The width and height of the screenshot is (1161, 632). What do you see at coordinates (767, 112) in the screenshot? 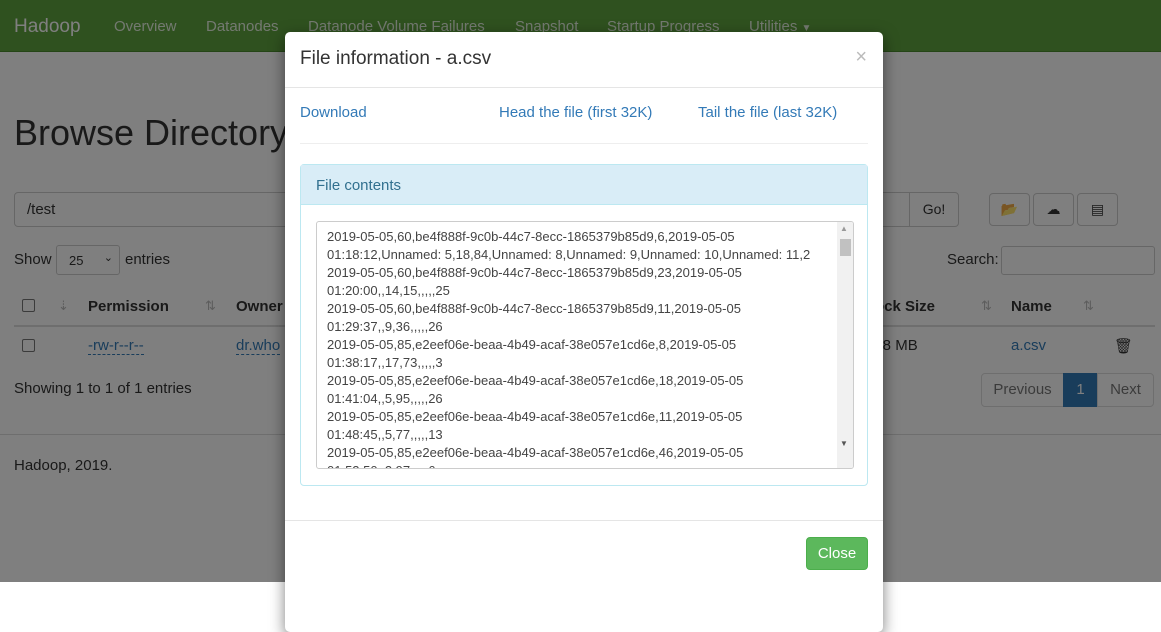
I see `tail-file-link: Tail the file (last 32K)` at bounding box center [767, 112].